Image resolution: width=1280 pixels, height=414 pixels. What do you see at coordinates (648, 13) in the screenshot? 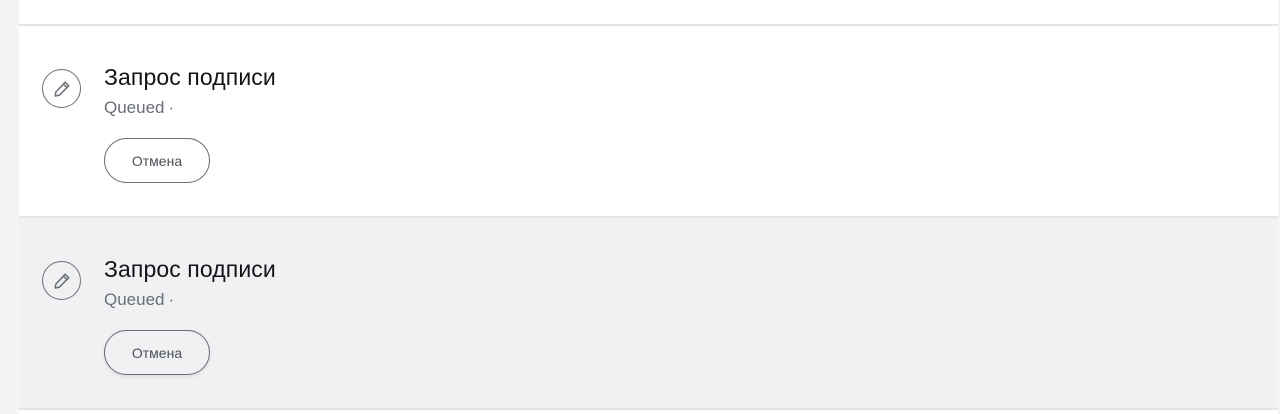
I see `previous-item` at bounding box center [648, 13].